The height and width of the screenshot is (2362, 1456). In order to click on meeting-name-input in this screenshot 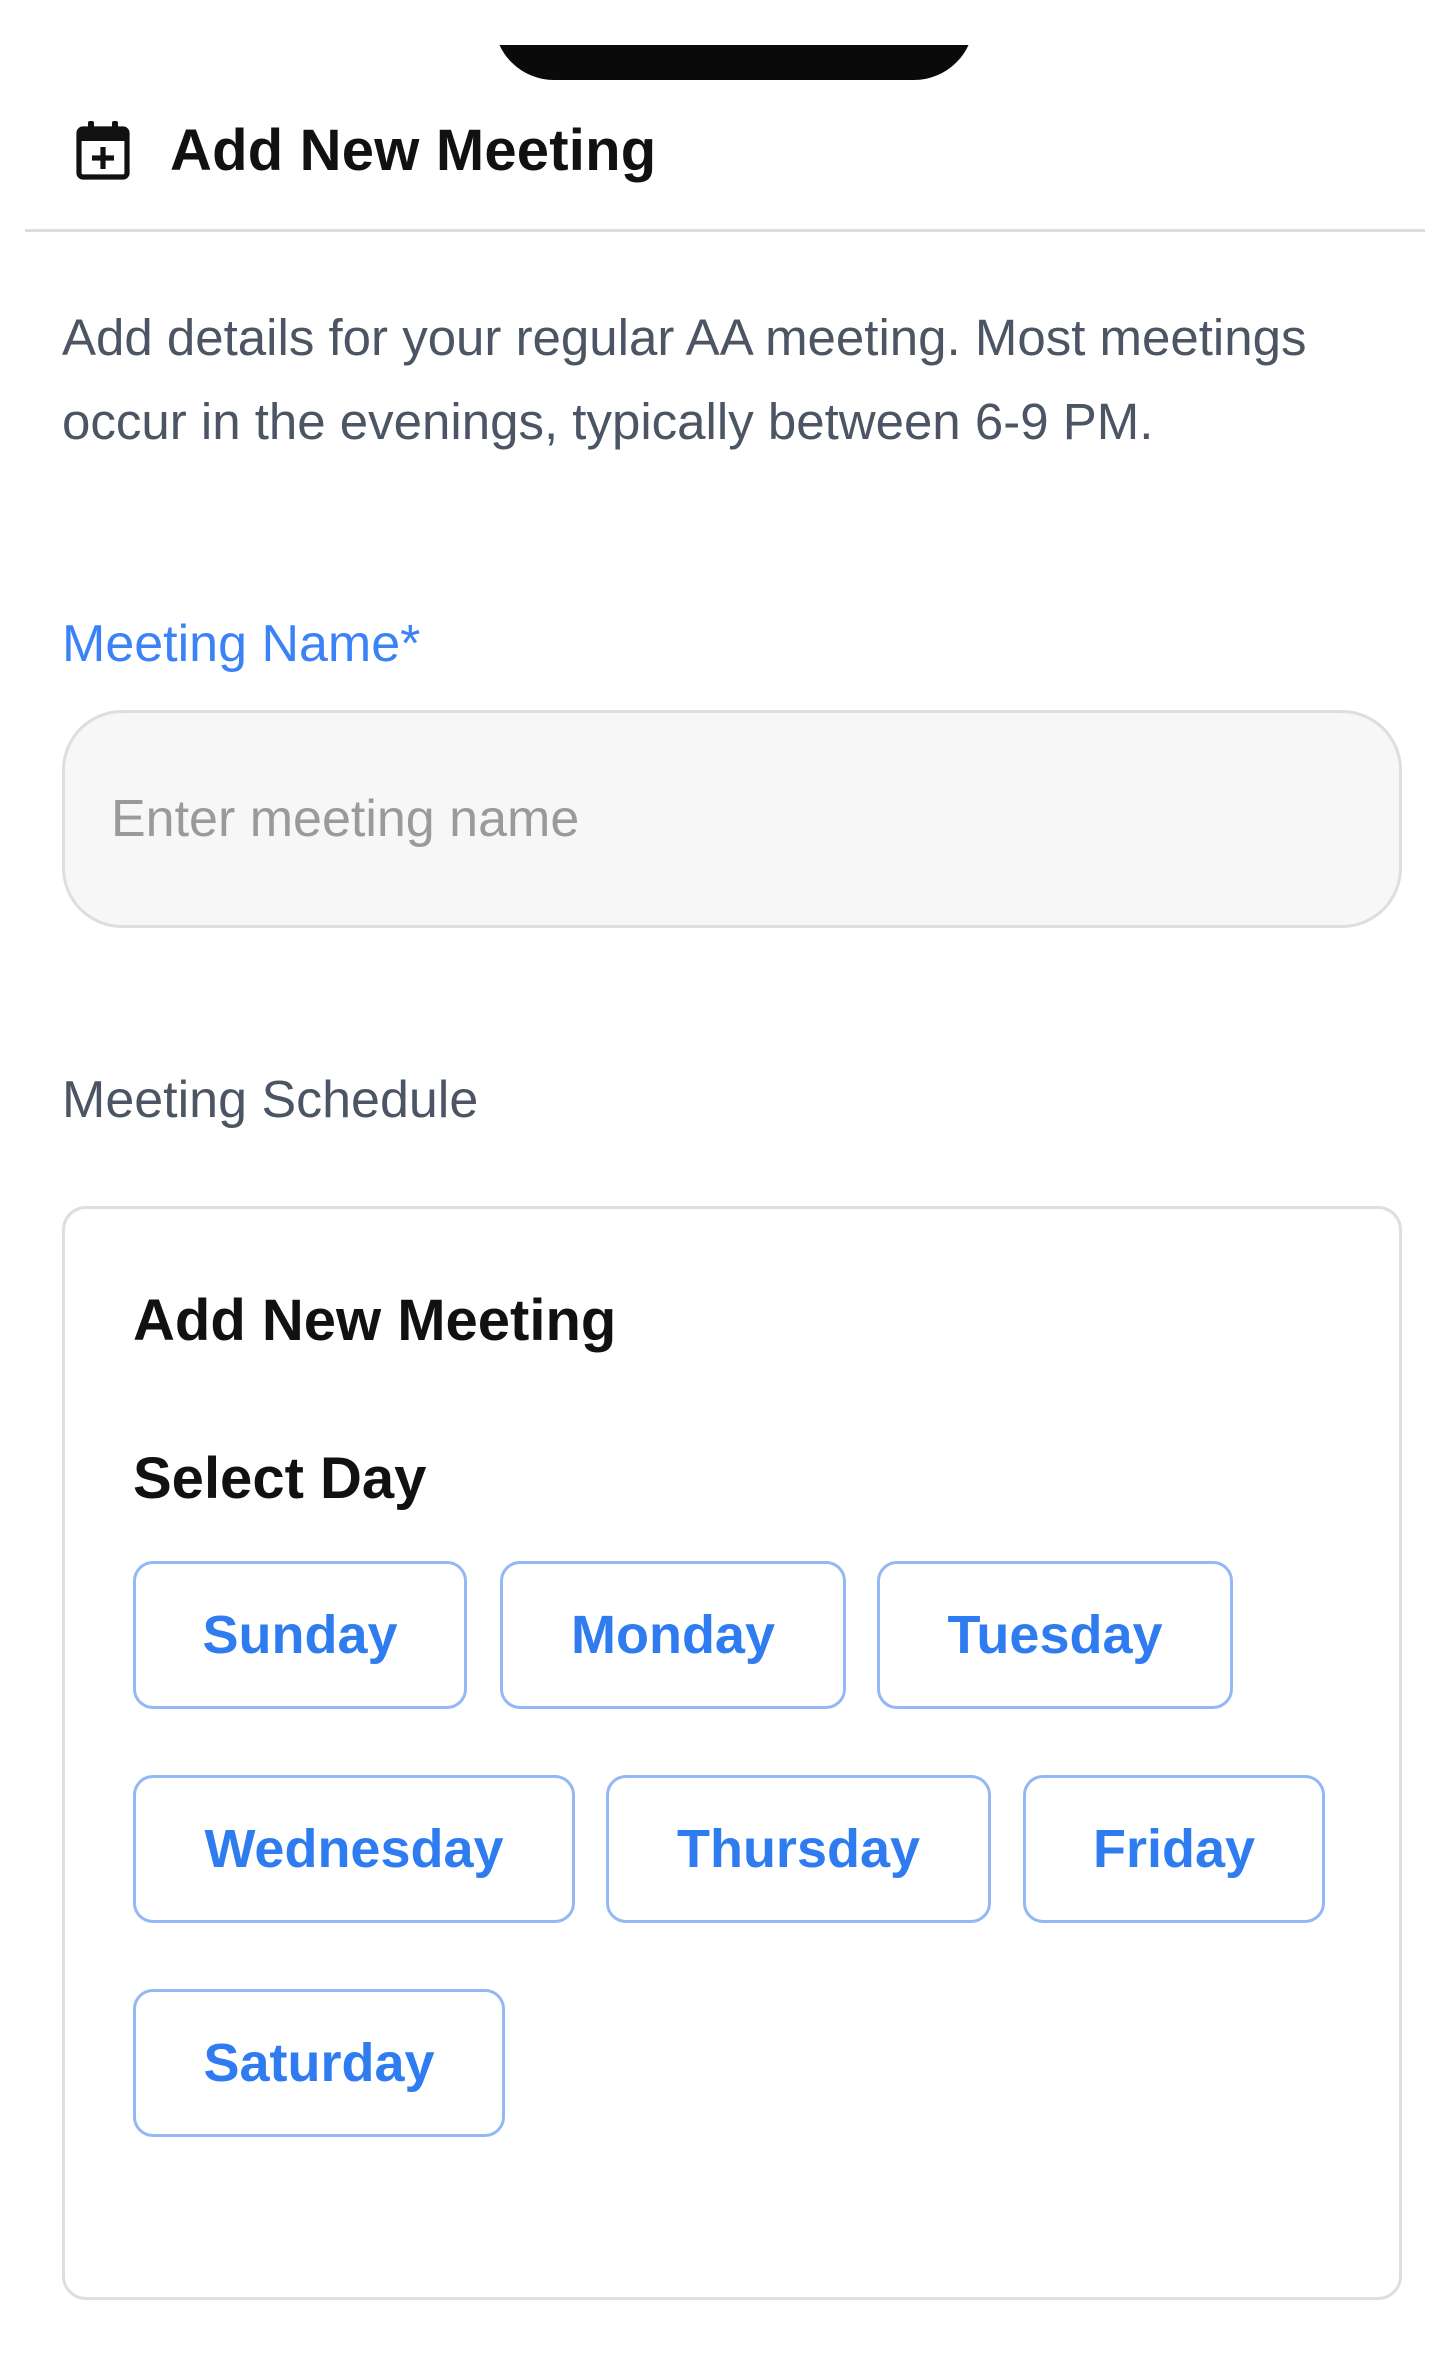, I will do `click(732, 819)`.